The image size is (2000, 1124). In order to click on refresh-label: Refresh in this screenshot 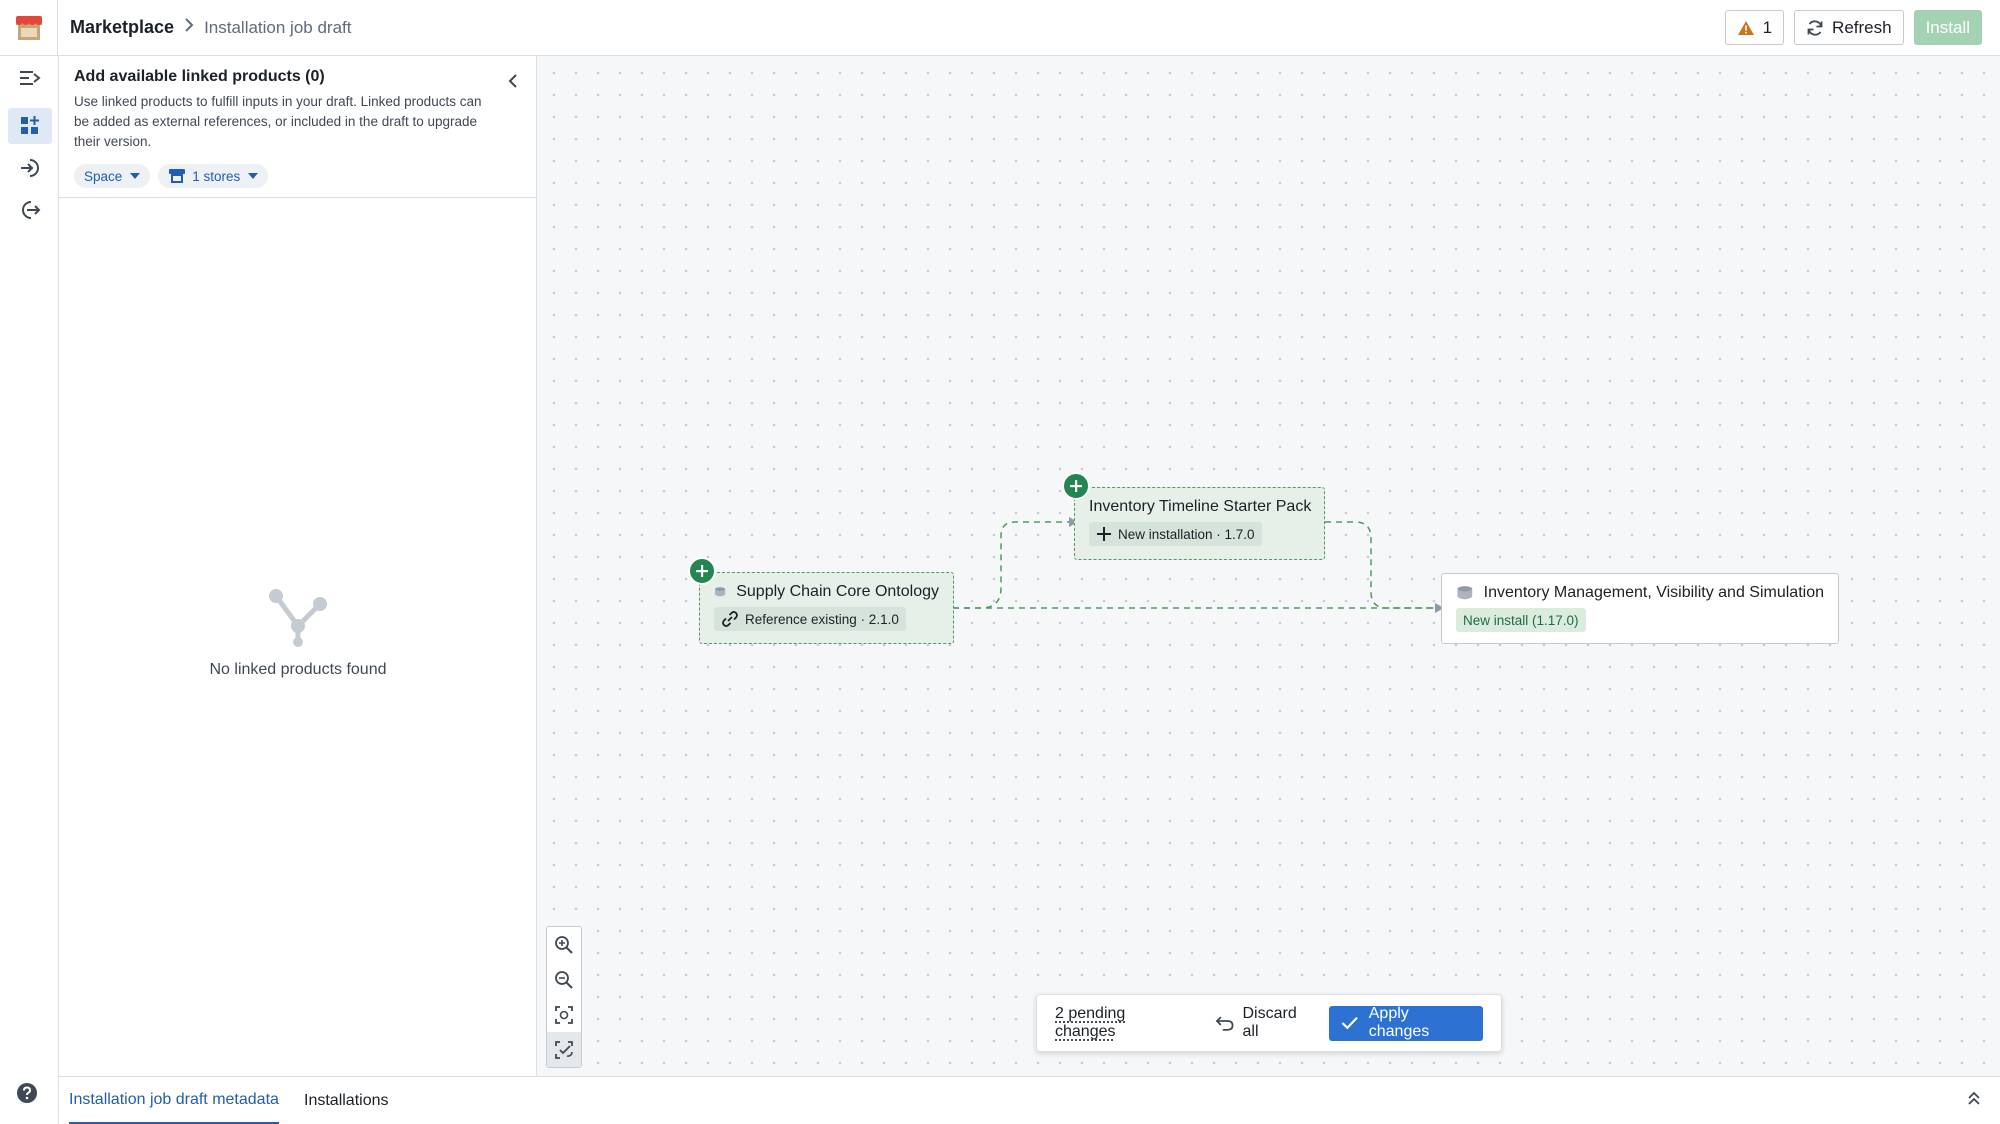, I will do `click(1862, 28)`.